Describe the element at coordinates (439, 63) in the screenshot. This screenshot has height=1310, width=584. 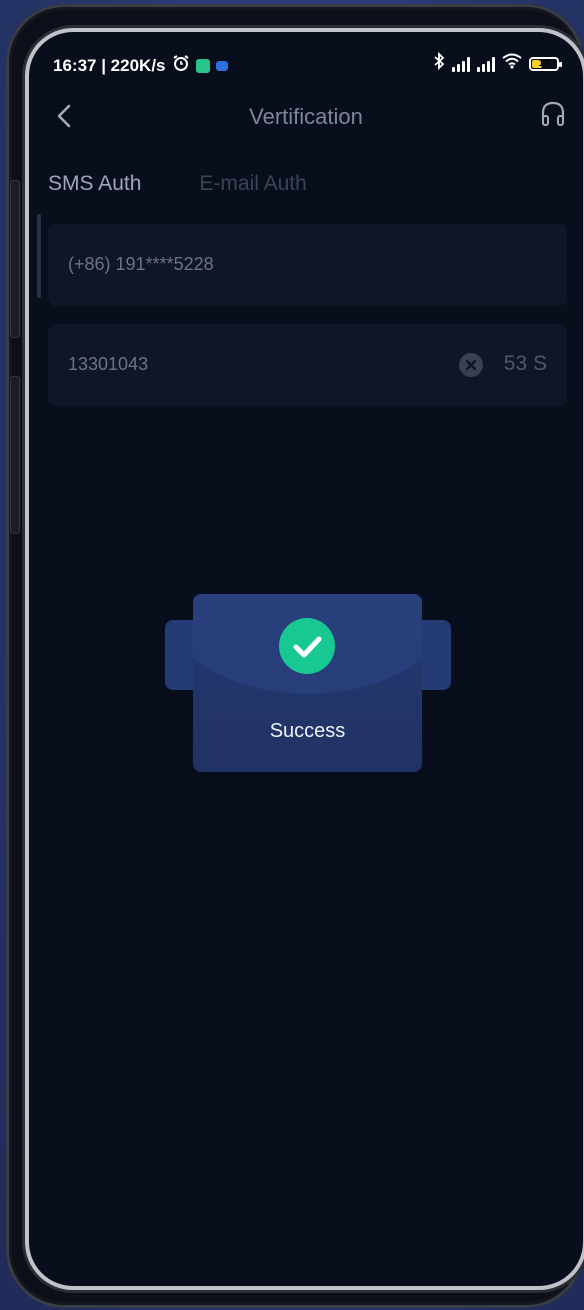
I see `bluetooth-icon` at that location.